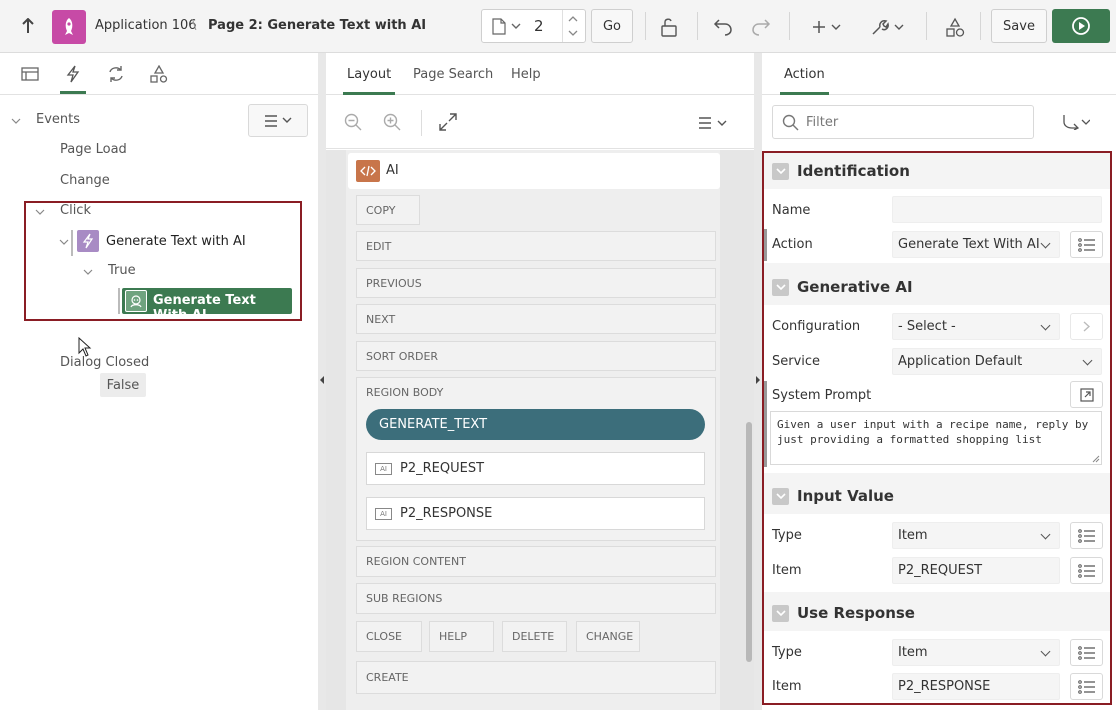 The image size is (1116, 710). I want to click on response-type-select: Item, so click(976, 652).